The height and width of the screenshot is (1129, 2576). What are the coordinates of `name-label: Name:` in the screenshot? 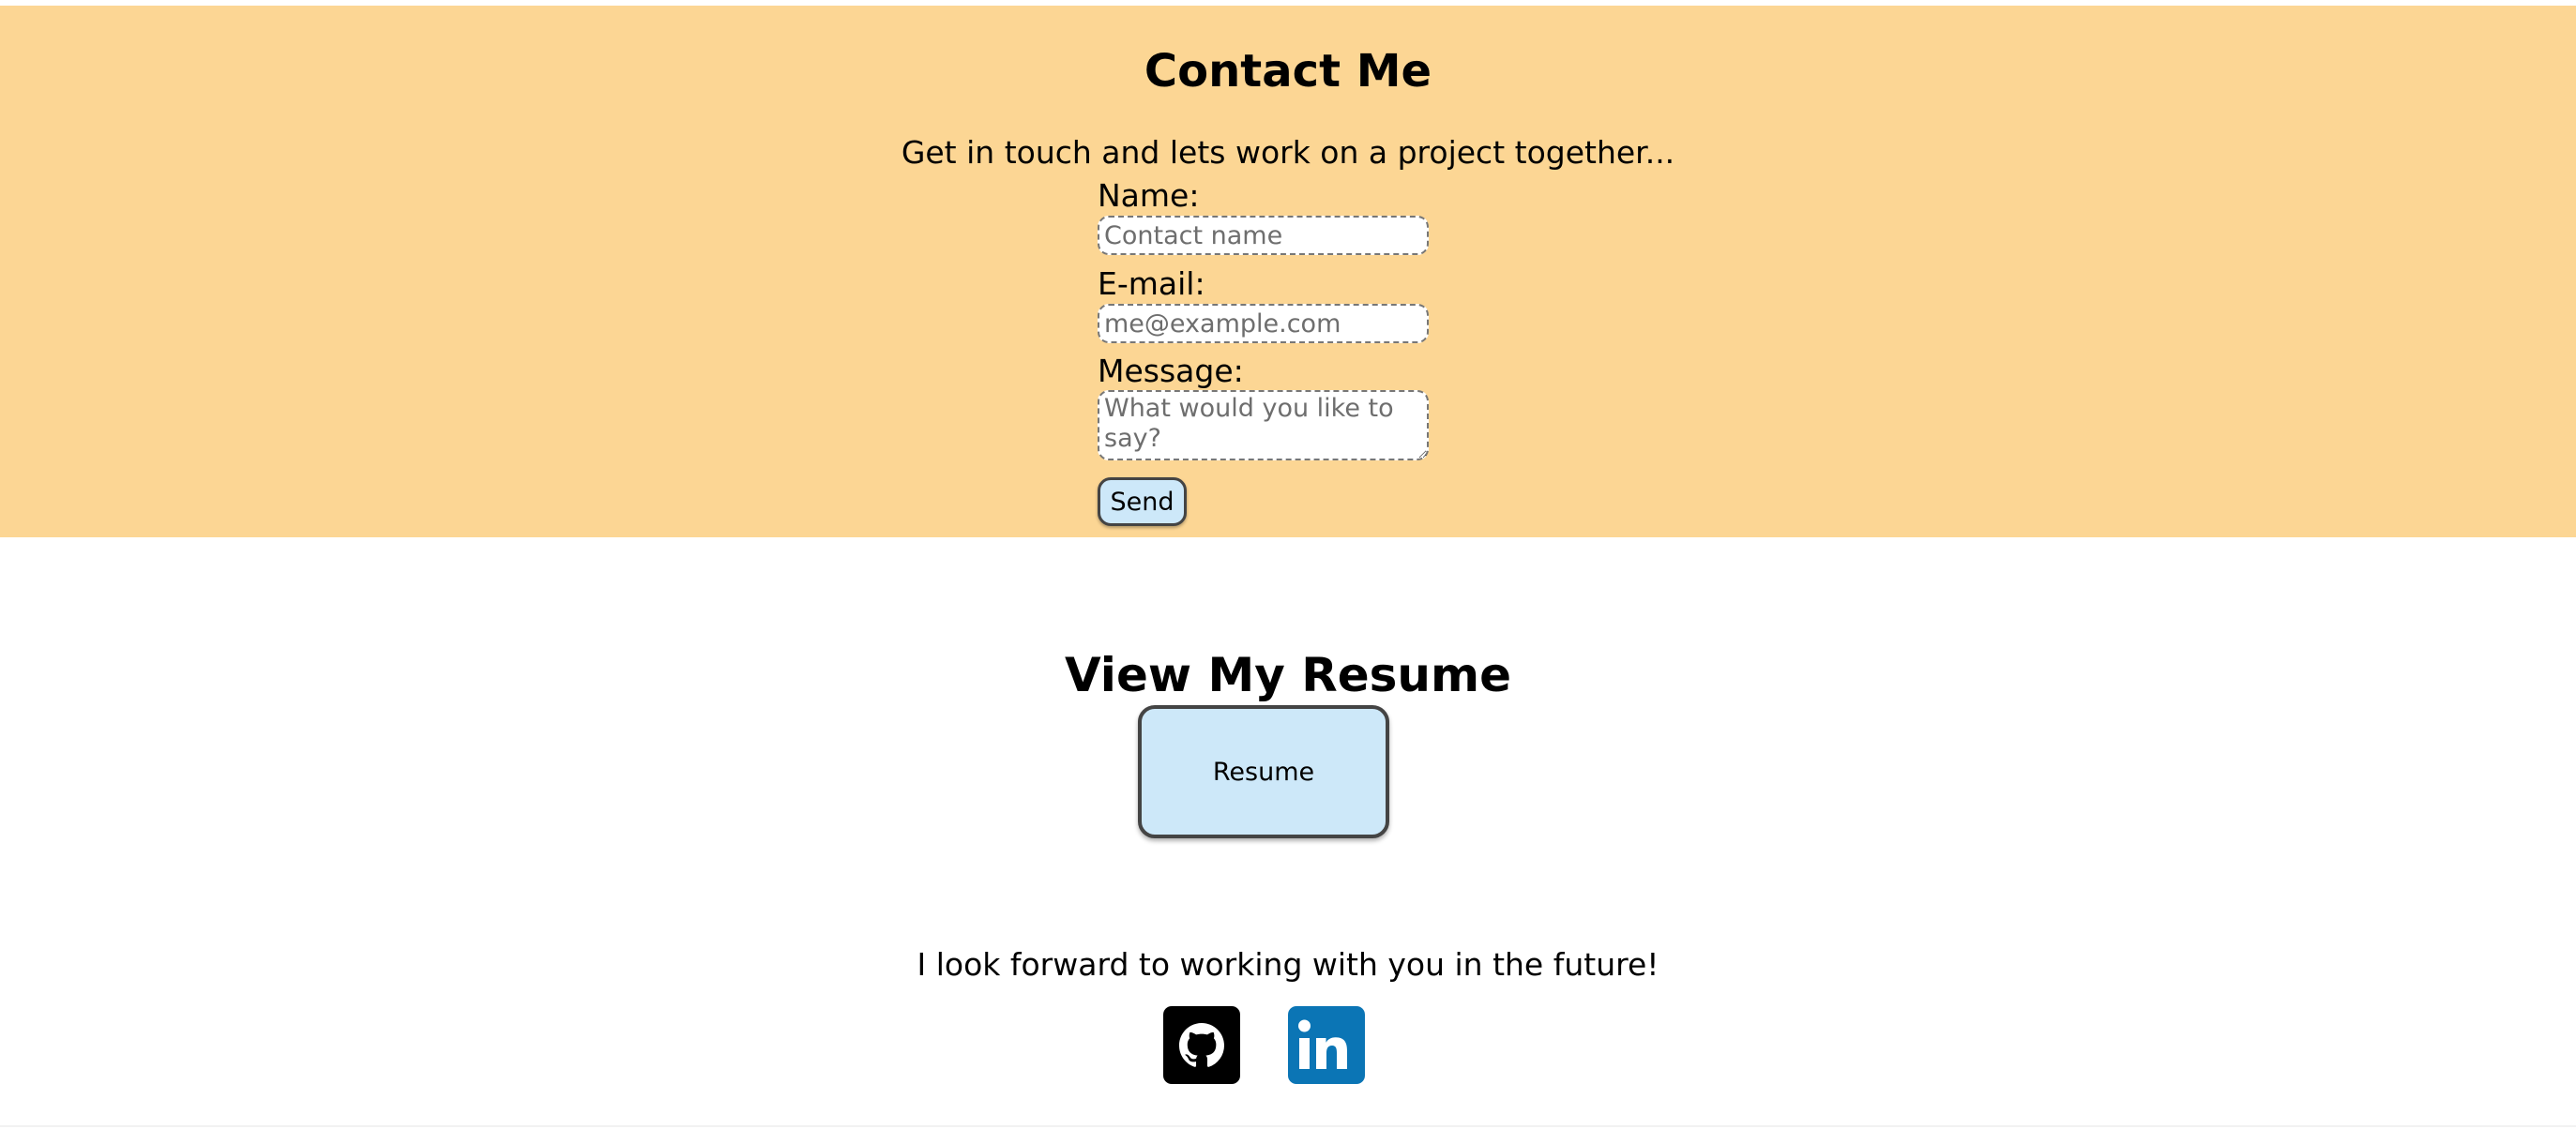 It's located at (1149, 195).